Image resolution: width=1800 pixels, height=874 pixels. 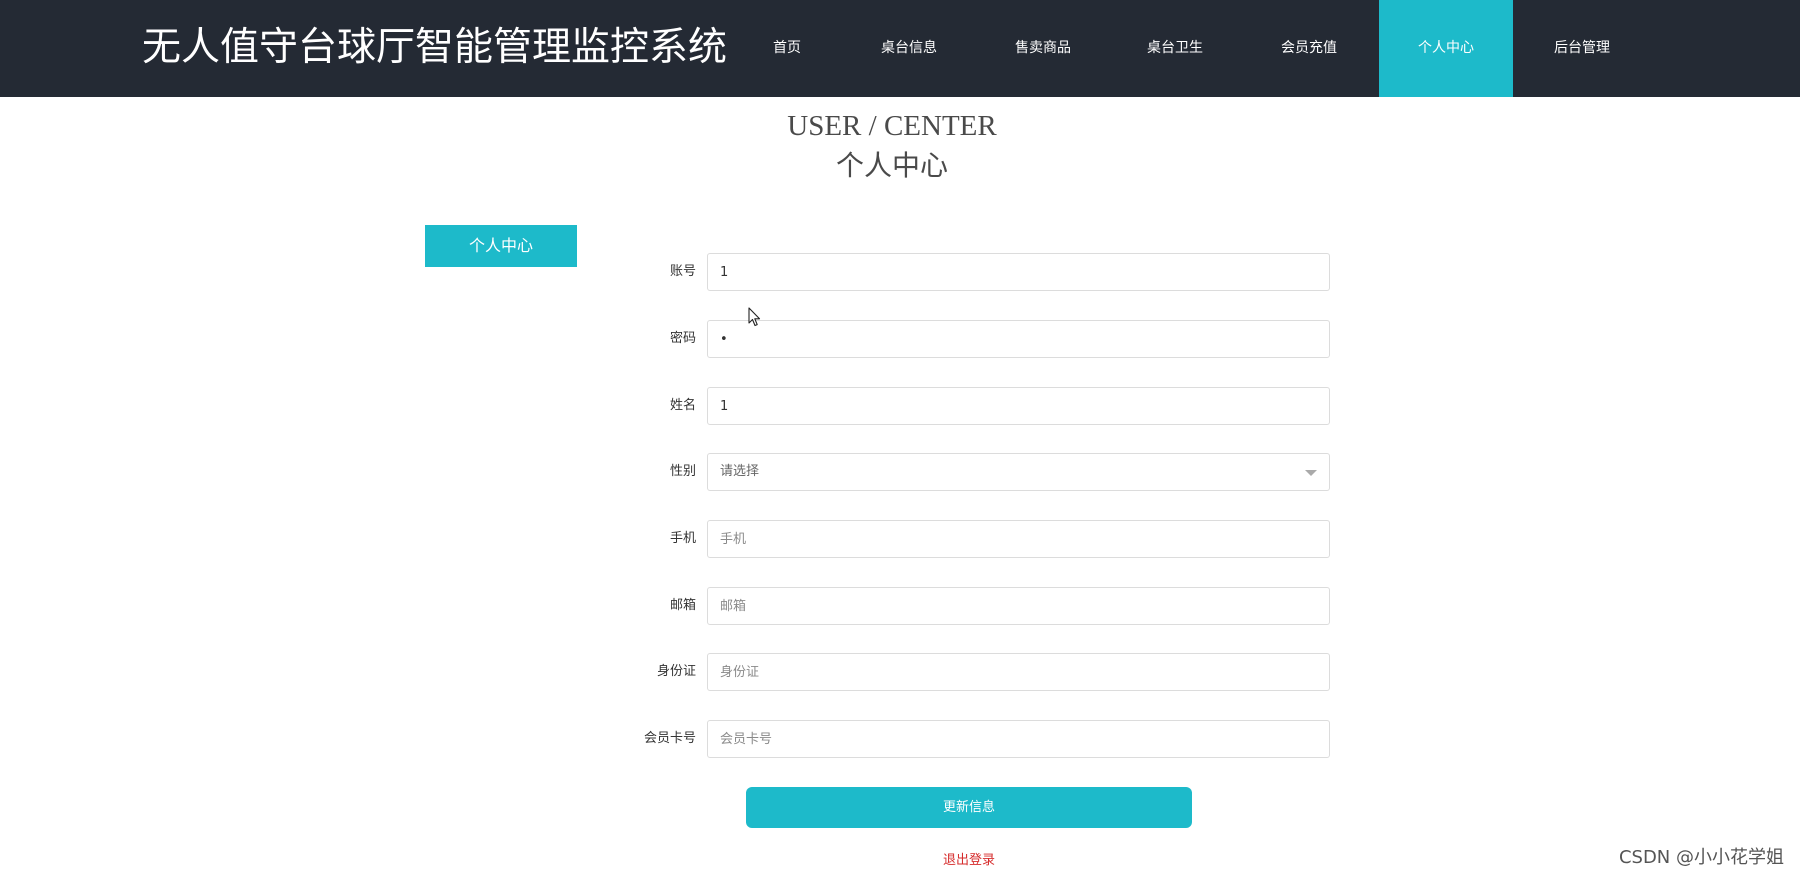 What do you see at coordinates (682, 271) in the screenshot?
I see `account-label: 账号` at bounding box center [682, 271].